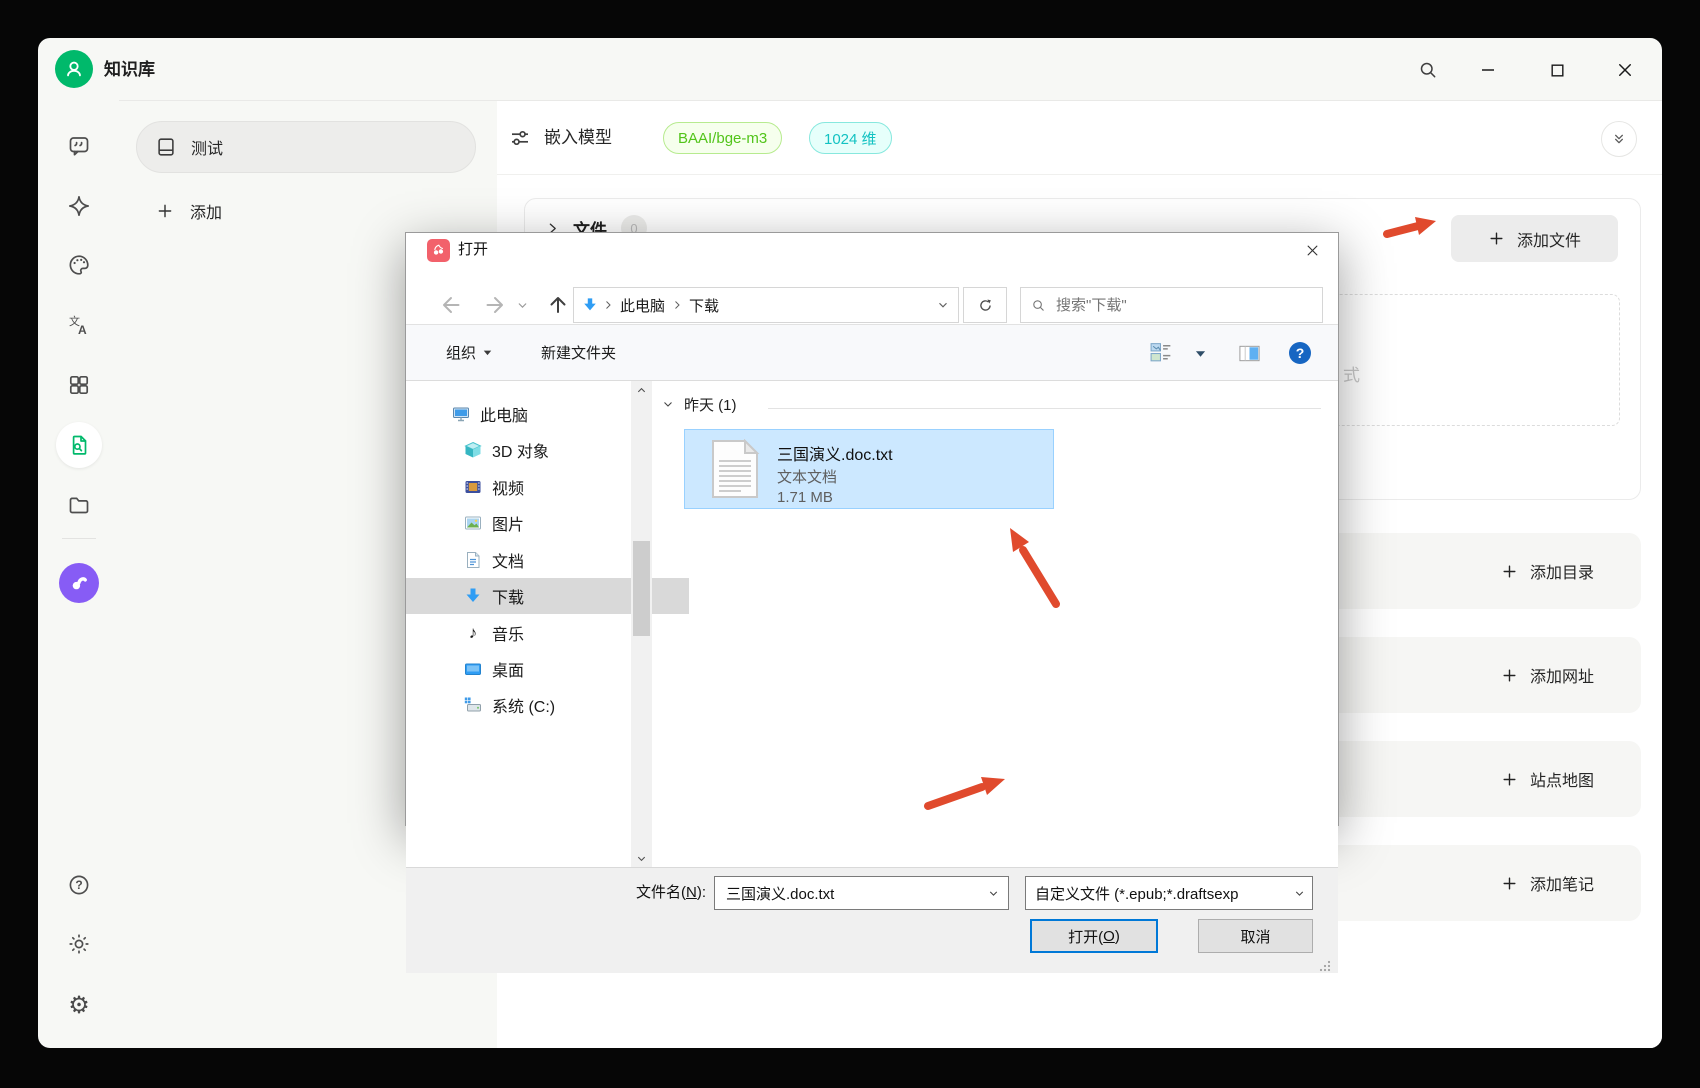 The image size is (1700, 1088). I want to click on knowledge-base-label: 测试, so click(207, 149).